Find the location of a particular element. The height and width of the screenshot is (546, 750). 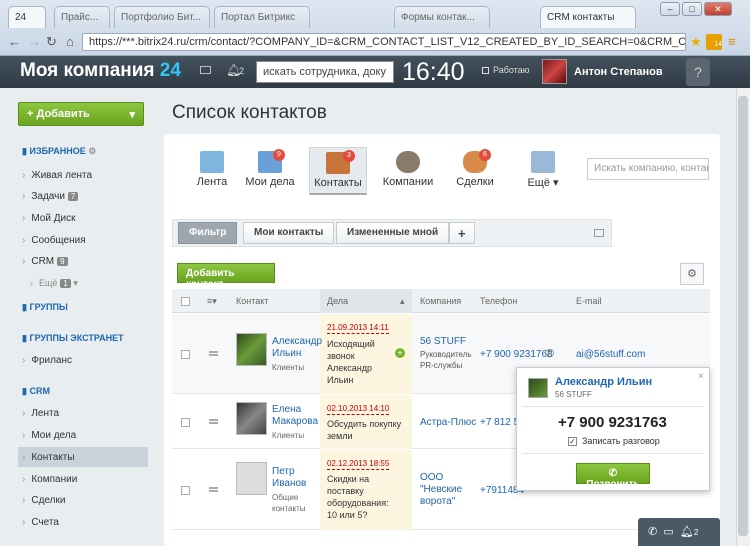

sidebar-item-freelance: › Фриланс is located at coordinates (47, 360).